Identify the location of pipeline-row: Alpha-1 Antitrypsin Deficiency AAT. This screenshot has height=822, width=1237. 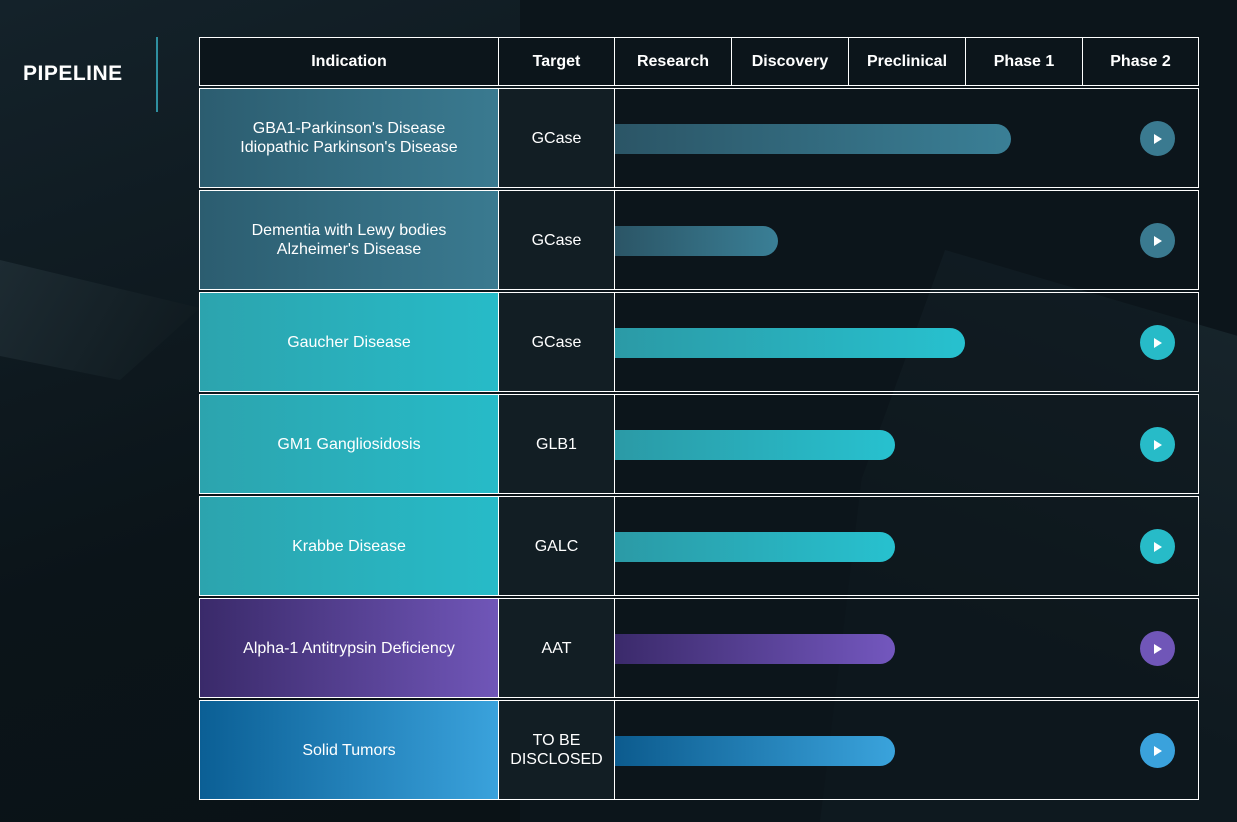
(699, 648).